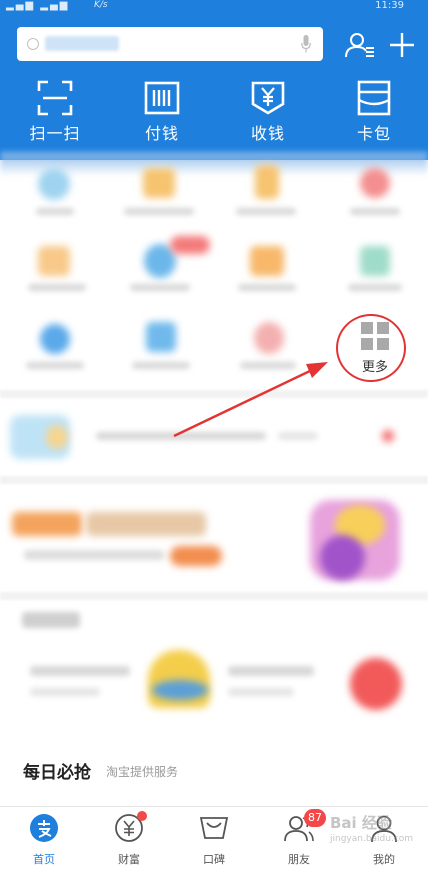 The image size is (428, 870). What do you see at coordinates (44, 828) in the screenshot?
I see `alipay-home-icon` at bounding box center [44, 828].